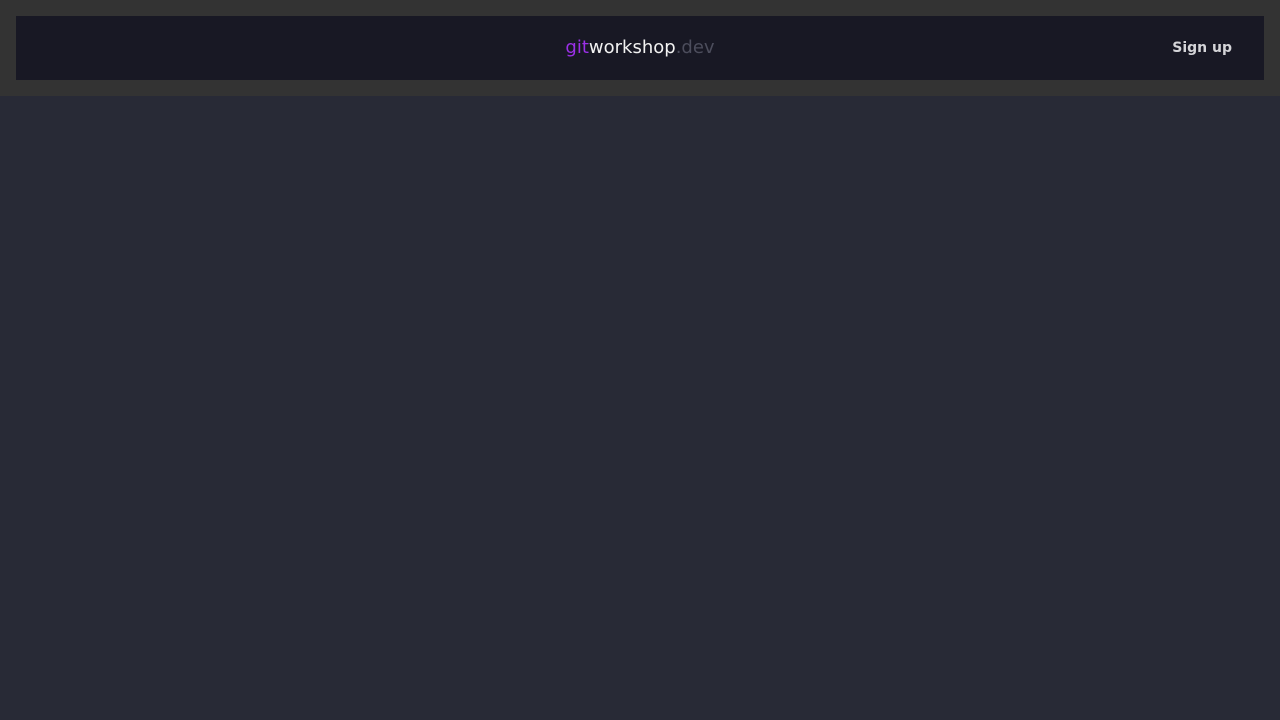  Describe the element at coordinates (1202, 48) in the screenshot. I see `sign-up-button: Sign up` at that location.